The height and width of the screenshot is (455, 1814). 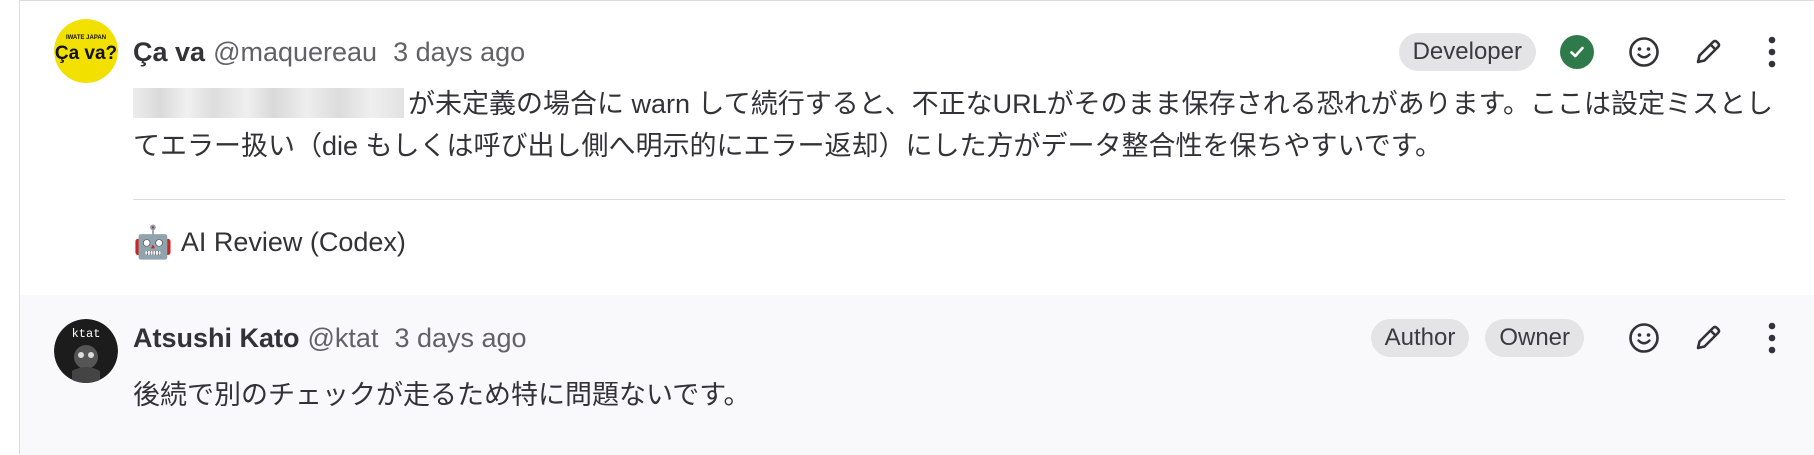 I want to click on avatar-image: IWATE JAPAN Ça va?, so click(x=86, y=51).